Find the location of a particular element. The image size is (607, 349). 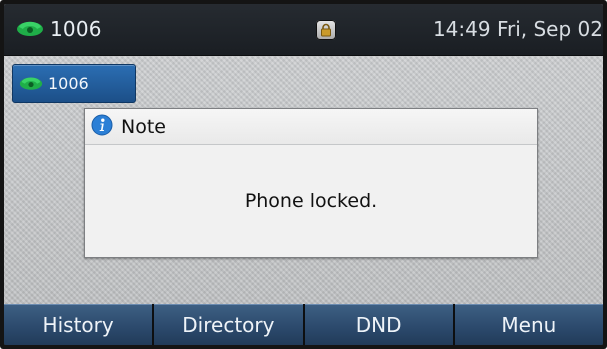

status-account-label: 1006 is located at coordinates (76, 29).